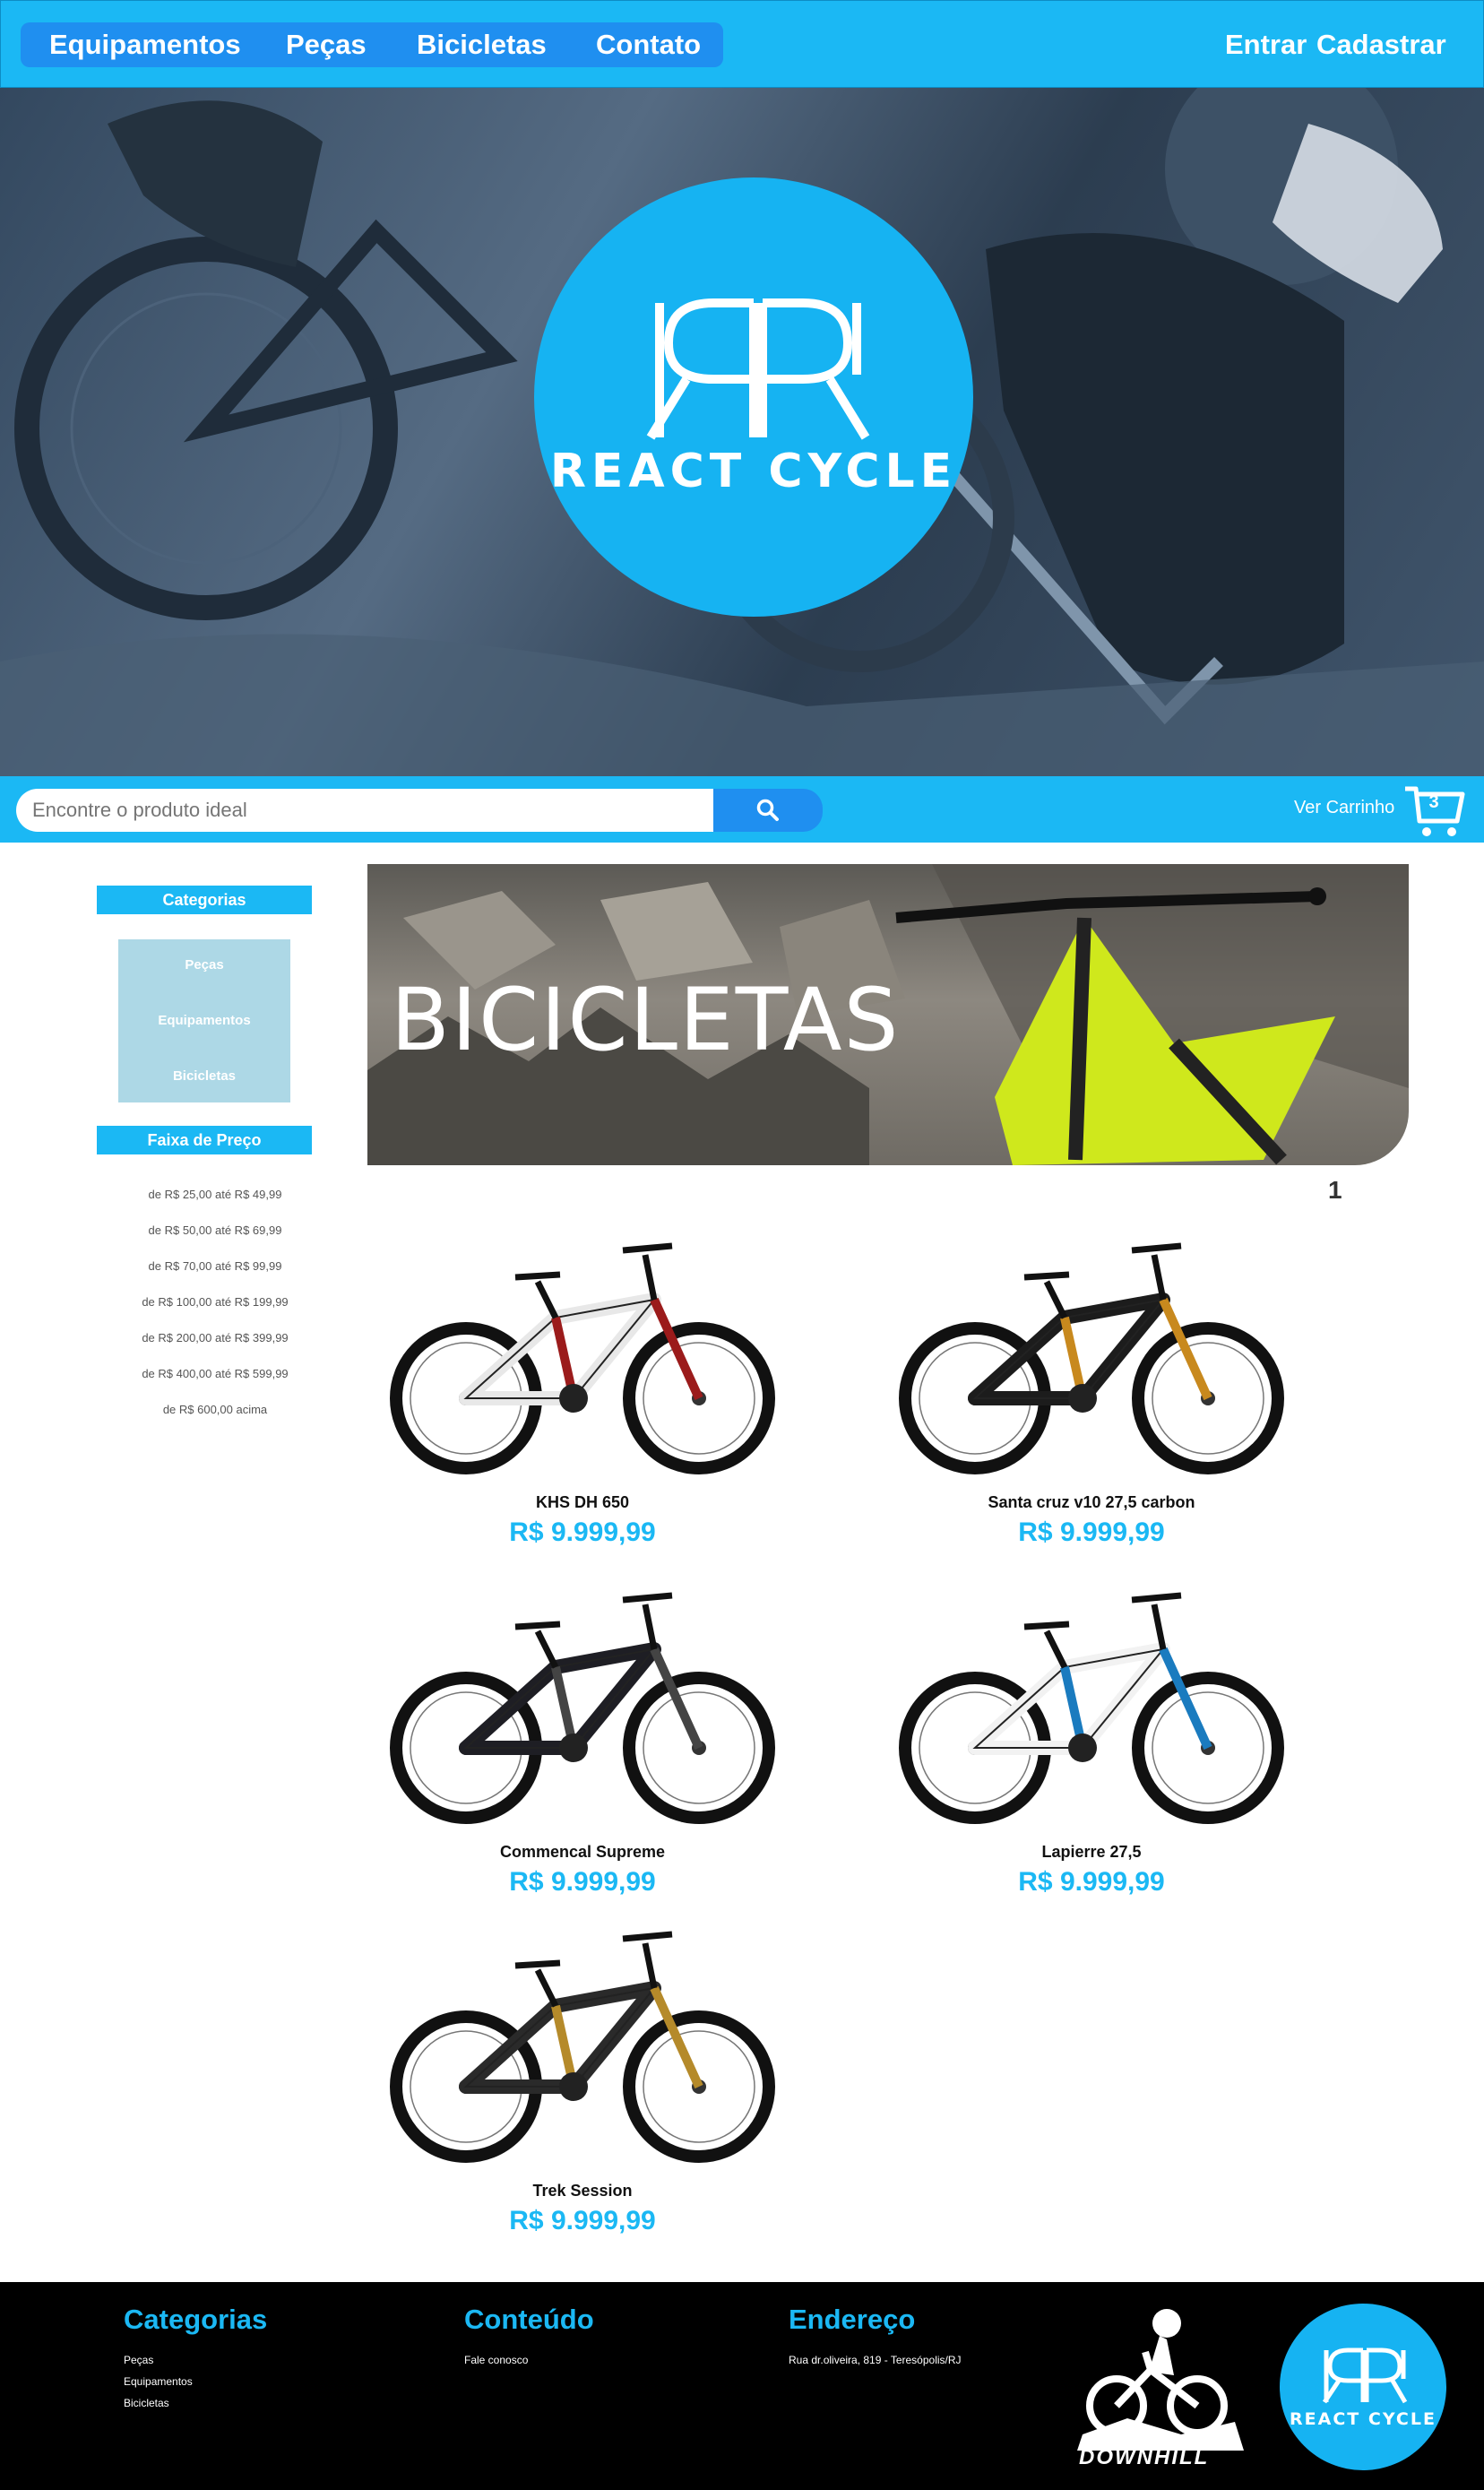 The height and width of the screenshot is (2490, 1484). I want to click on product-name: Trek Session, so click(582, 2191).